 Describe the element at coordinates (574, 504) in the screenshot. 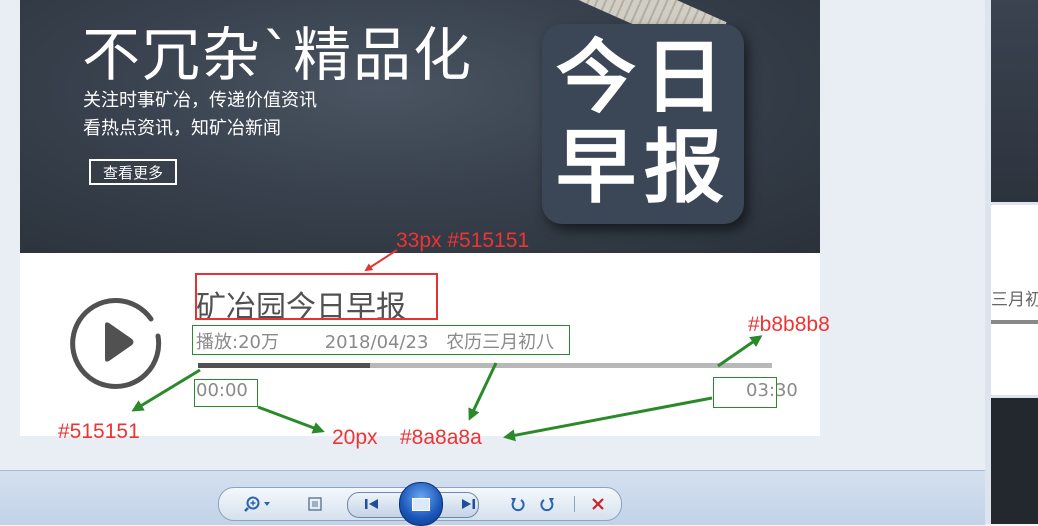

I see `toolbar-separator` at that location.